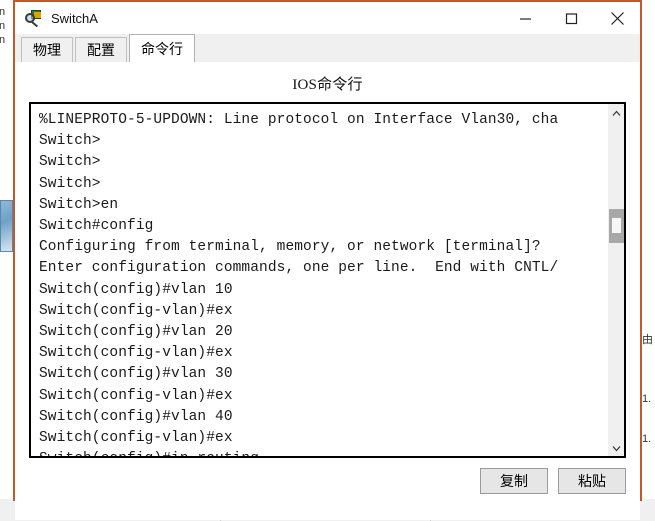 The width and height of the screenshot is (655, 521). Describe the element at coordinates (136, 416) in the screenshot. I see `terminal-line: Switch(config)#vlan 40` at that location.